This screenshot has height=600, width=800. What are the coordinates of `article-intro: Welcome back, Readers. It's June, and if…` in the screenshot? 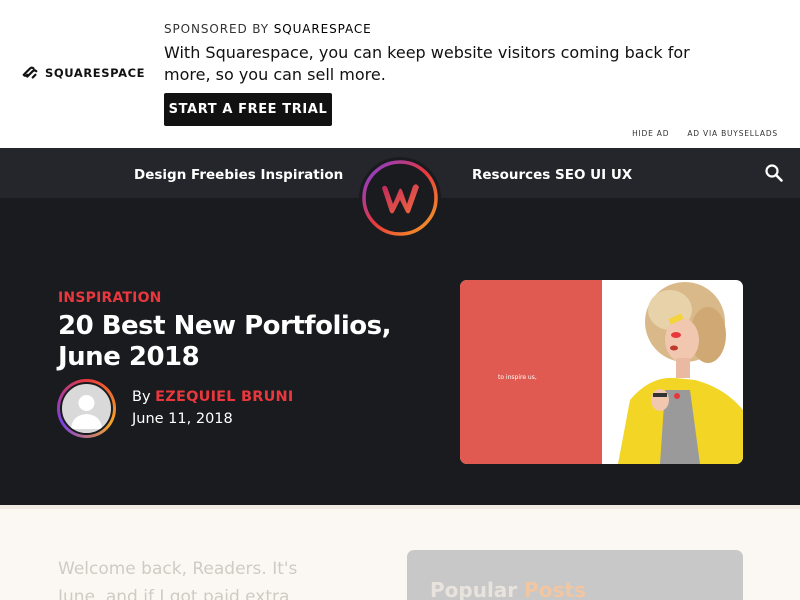 It's located at (178, 579).